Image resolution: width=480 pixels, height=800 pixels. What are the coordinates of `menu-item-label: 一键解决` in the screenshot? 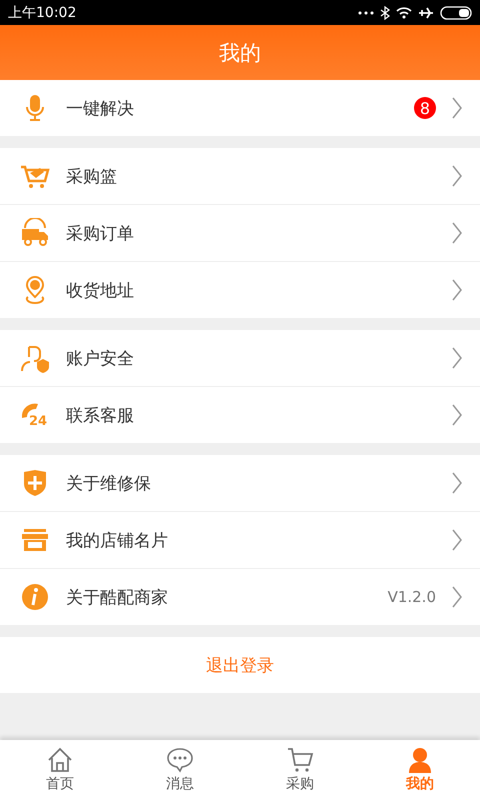 It's located at (100, 109).